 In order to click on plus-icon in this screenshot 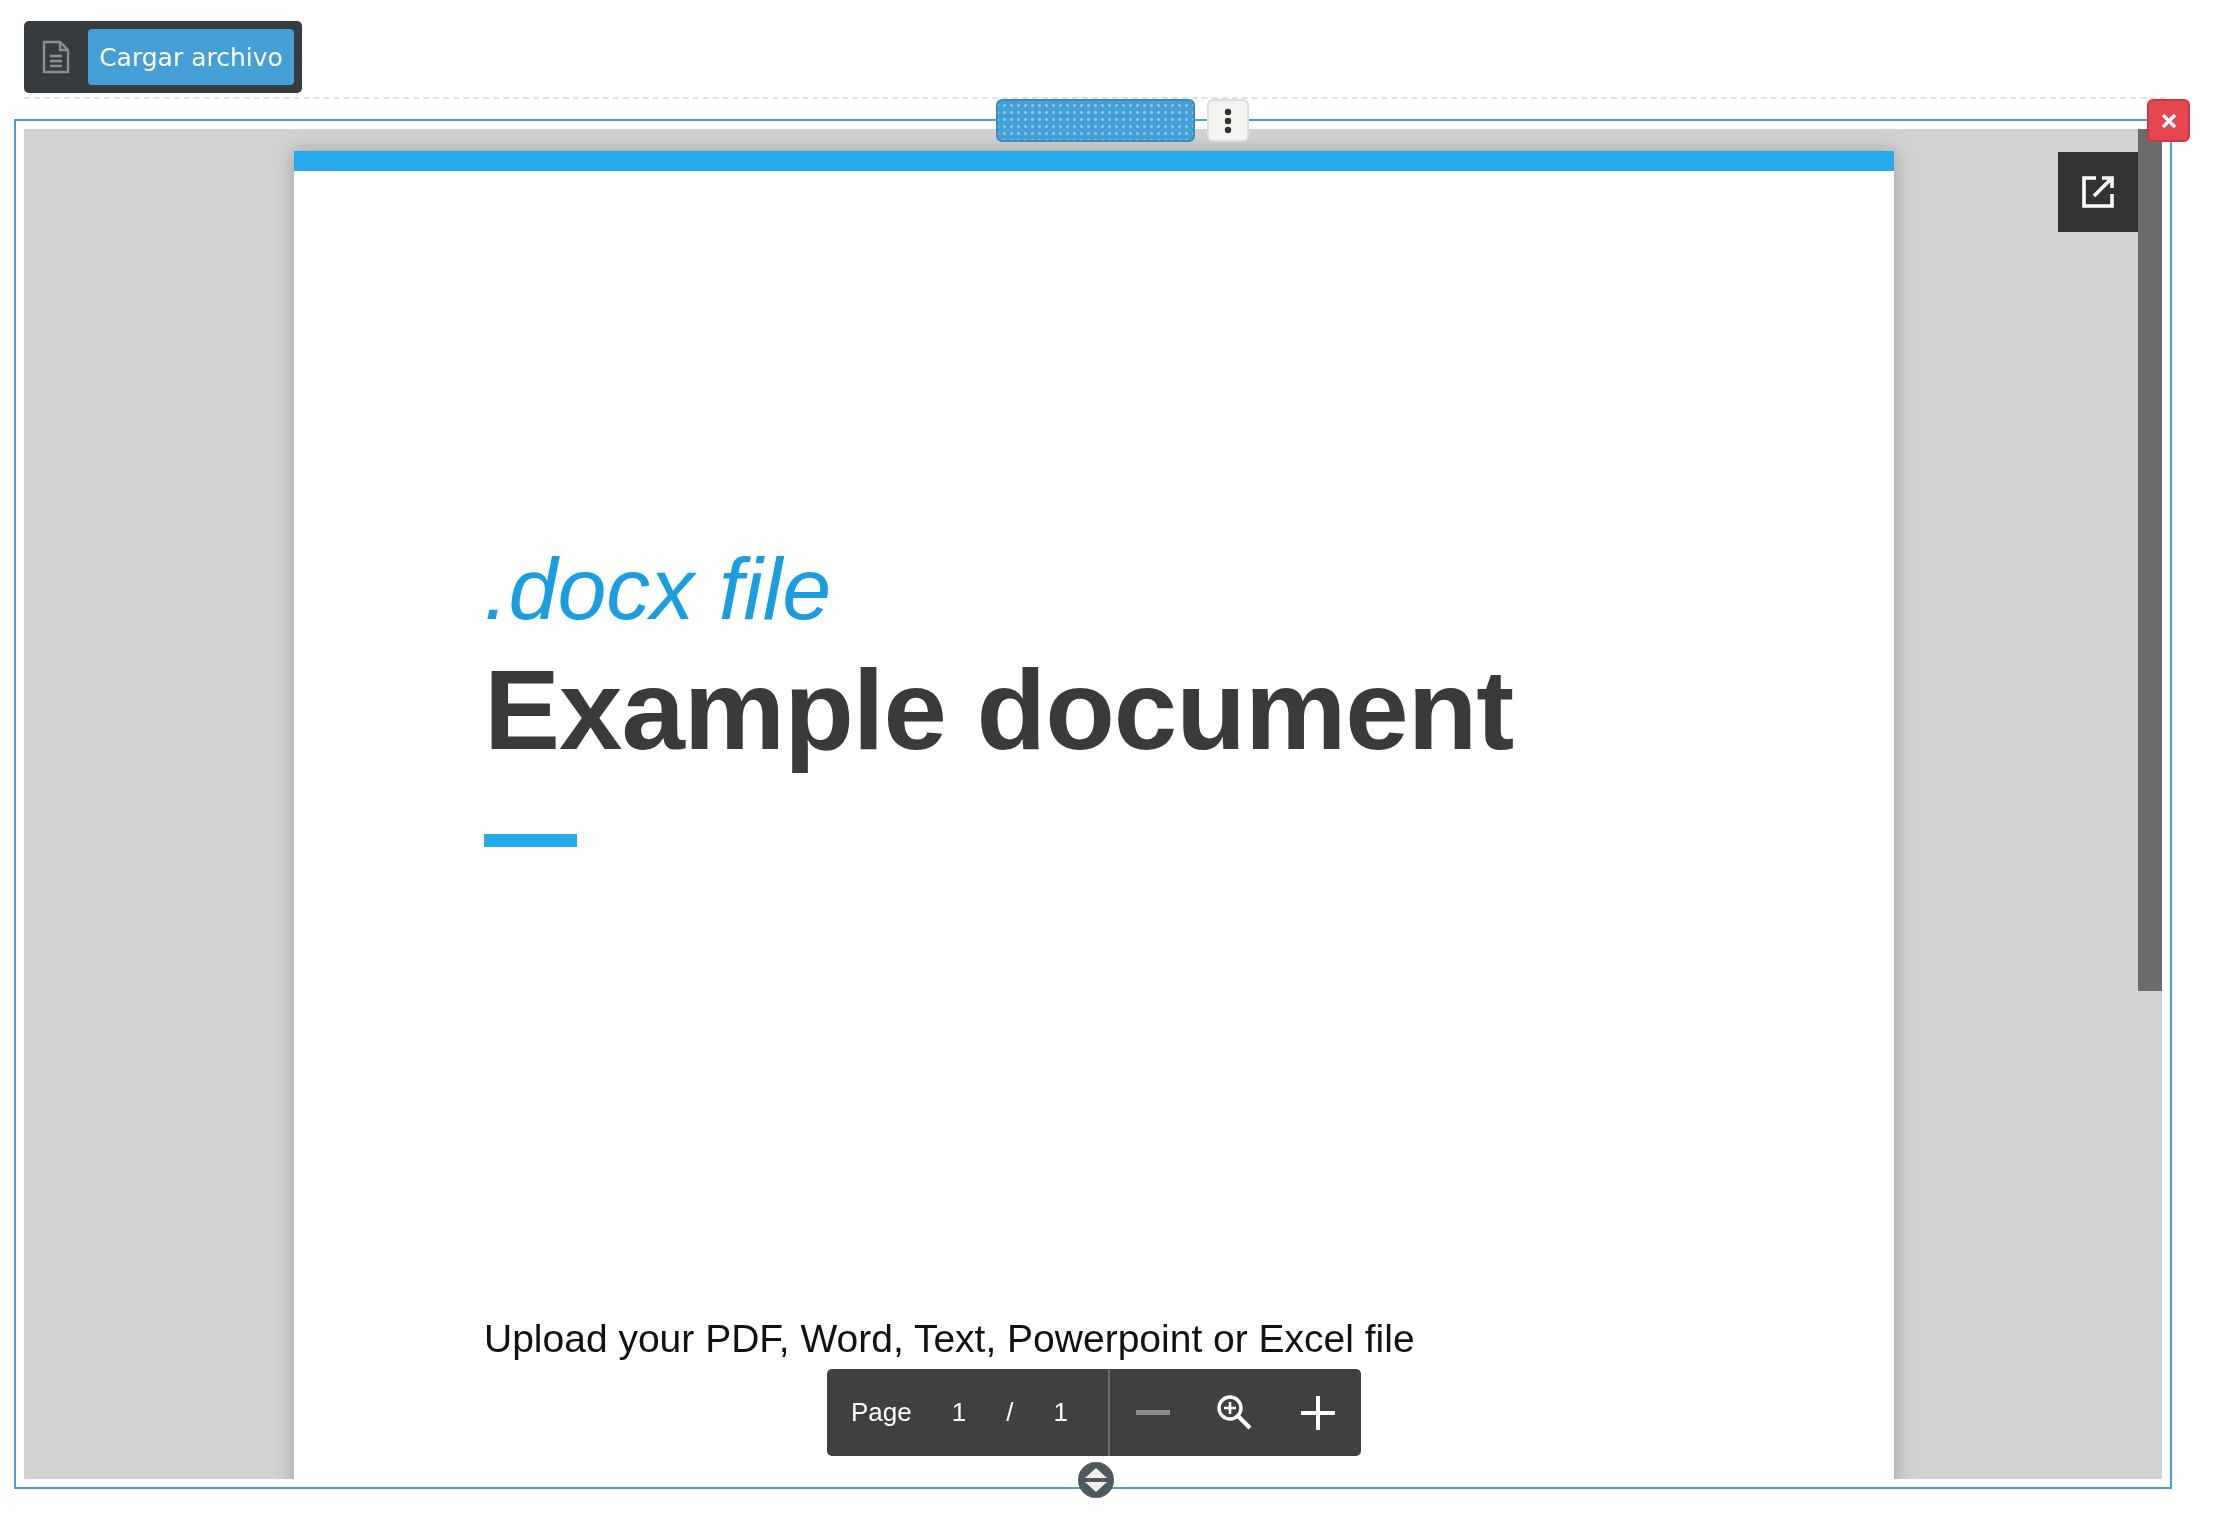, I will do `click(1318, 1412)`.